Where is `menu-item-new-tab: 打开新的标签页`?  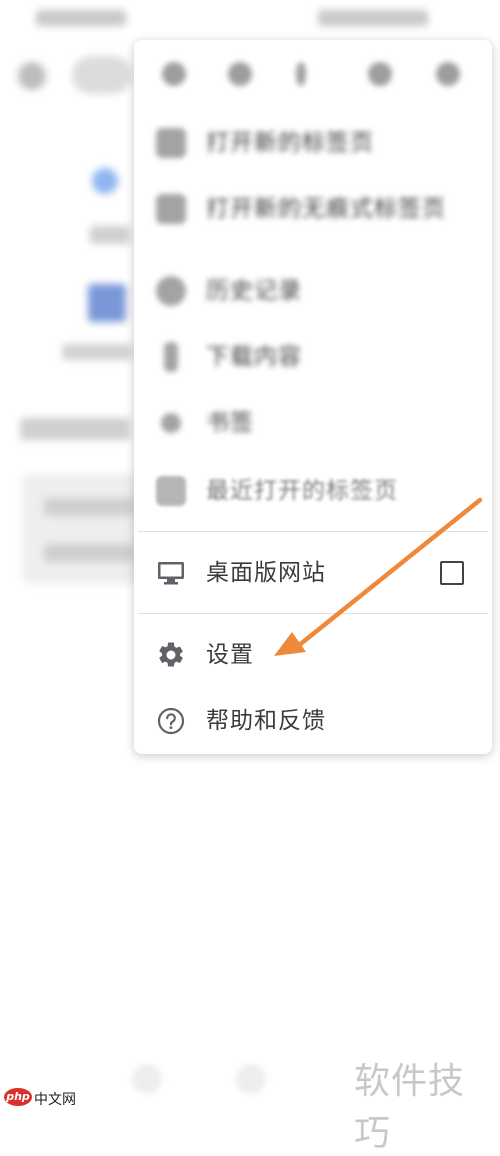 menu-item-new-tab: 打开新的标签页 is located at coordinates (313, 143).